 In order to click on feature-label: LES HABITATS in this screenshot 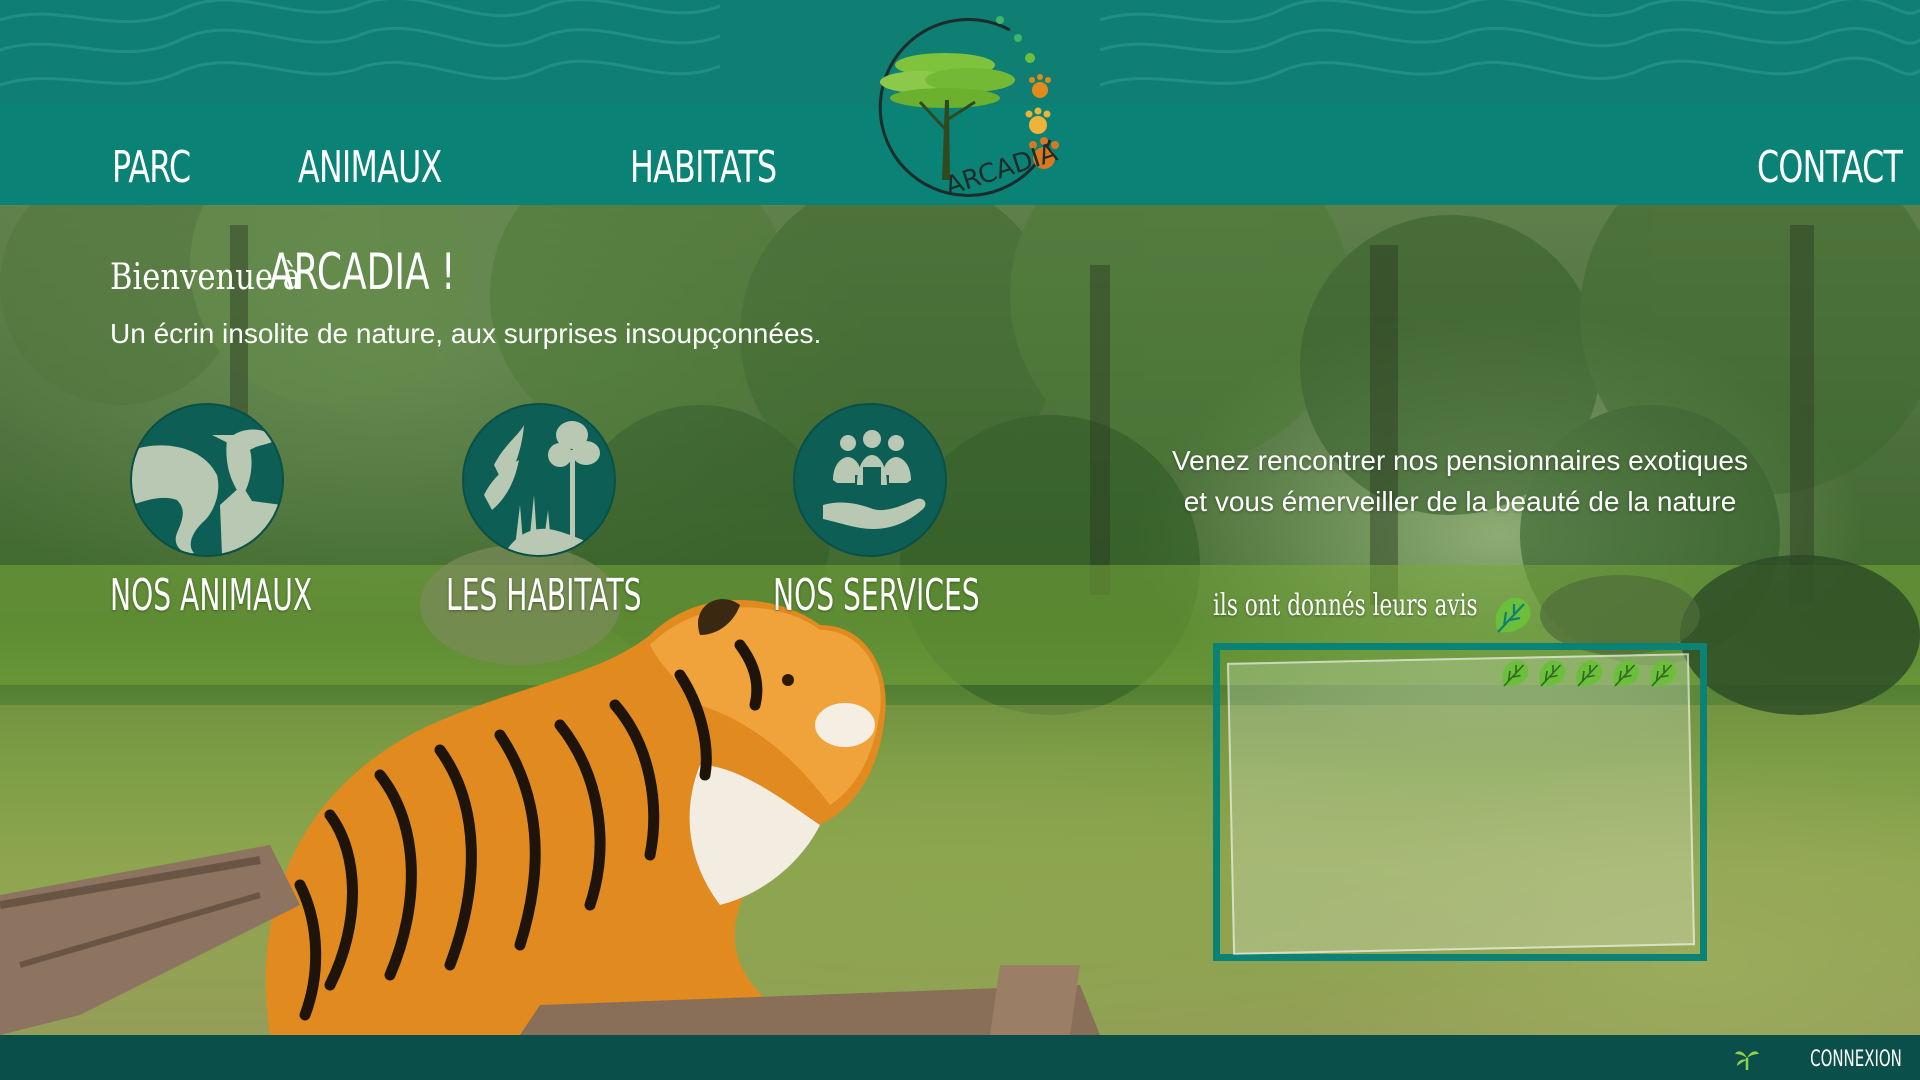, I will do `click(544, 595)`.